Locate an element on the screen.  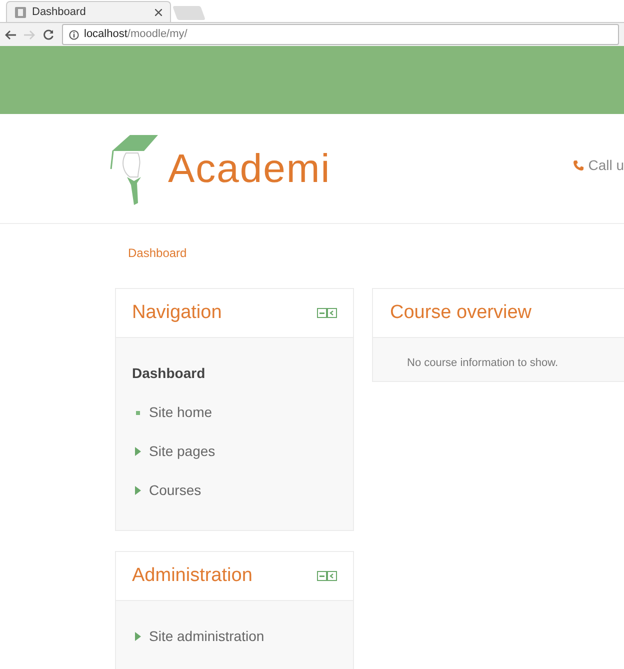
nav-item: Site home is located at coordinates (180, 412).